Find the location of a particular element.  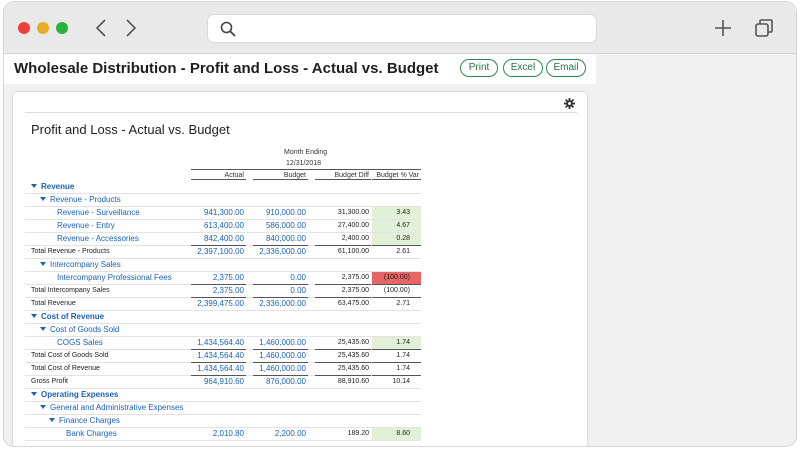

row-label-text: Finance Charges is located at coordinates (89, 420).